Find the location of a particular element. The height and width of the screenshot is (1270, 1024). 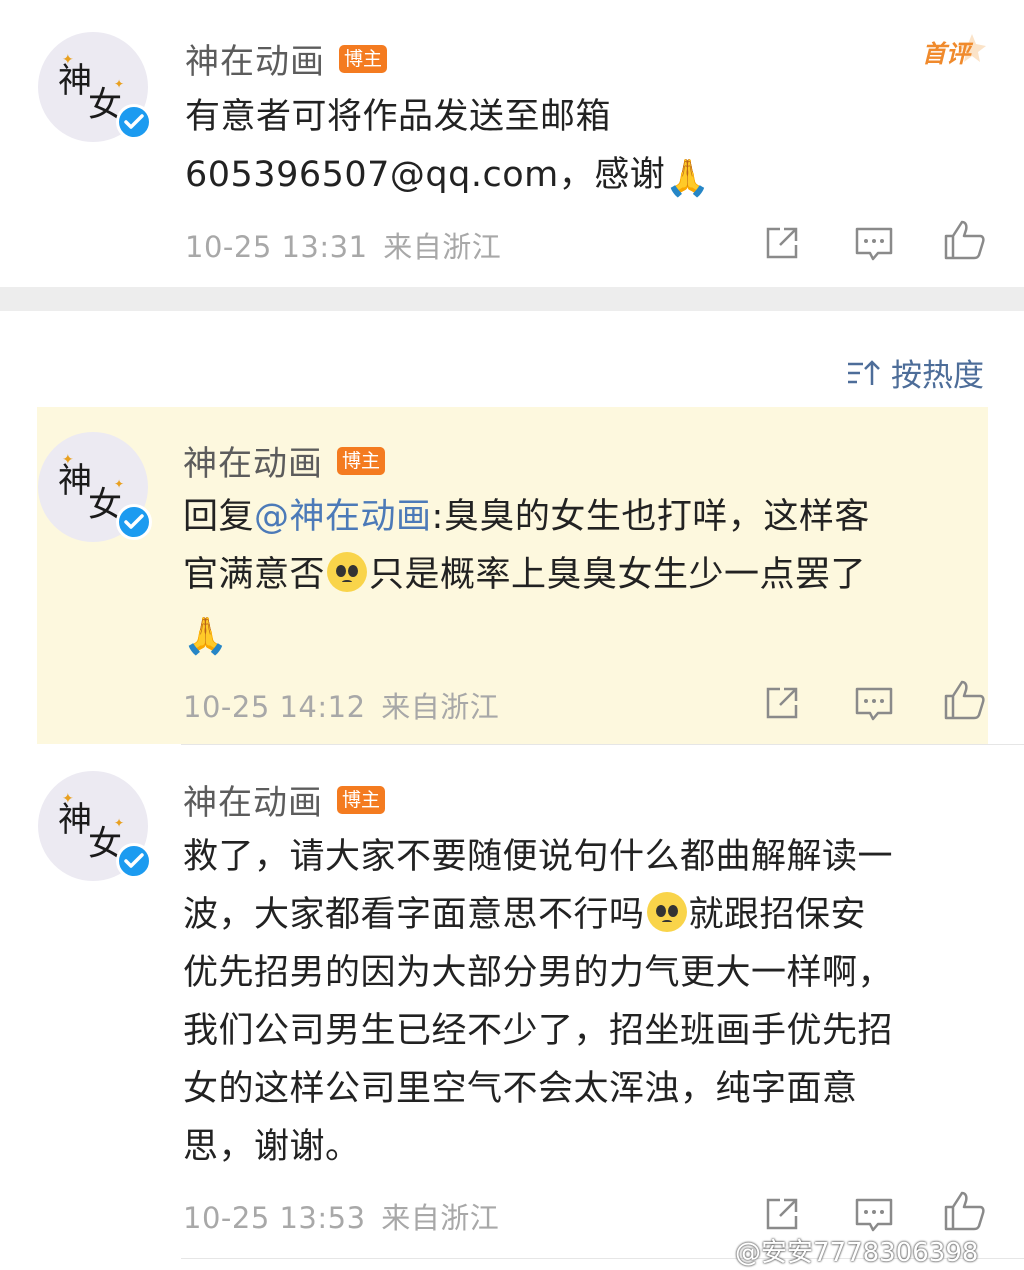

first-comment-badge-label: 首评 is located at coordinates (948, 54).